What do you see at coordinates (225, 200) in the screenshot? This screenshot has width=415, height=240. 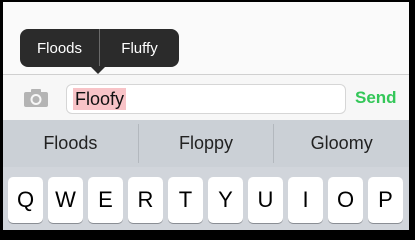 I see `key-y: Y` at bounding box center [225, 200].